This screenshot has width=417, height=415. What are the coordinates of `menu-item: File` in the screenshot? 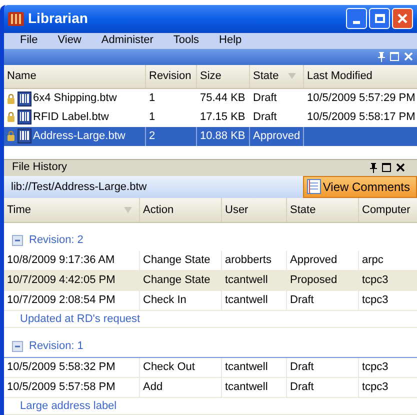 It's located at (29, 40).